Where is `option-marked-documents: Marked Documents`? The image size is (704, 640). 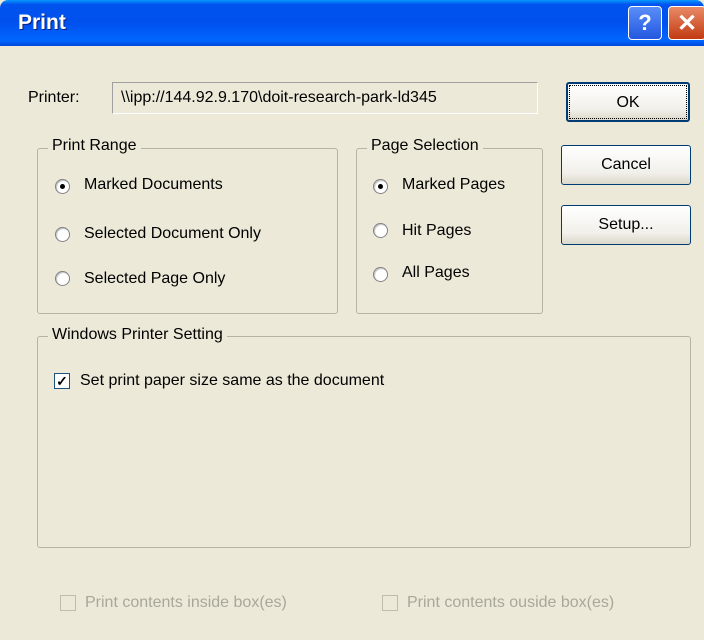
option-marked-documents: Marked Documents is located at coordinates (153, 185).